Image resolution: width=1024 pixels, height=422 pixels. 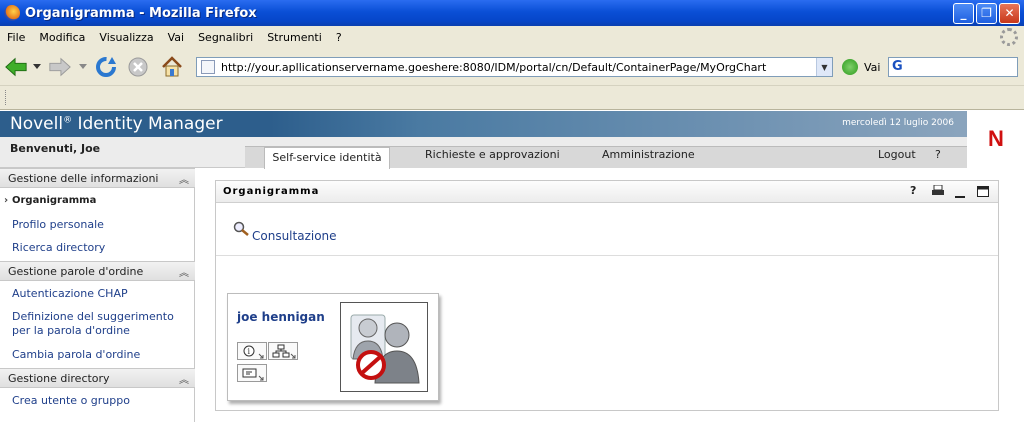 I want to click on menu-vai: Vai, so click(x=176, y=37).